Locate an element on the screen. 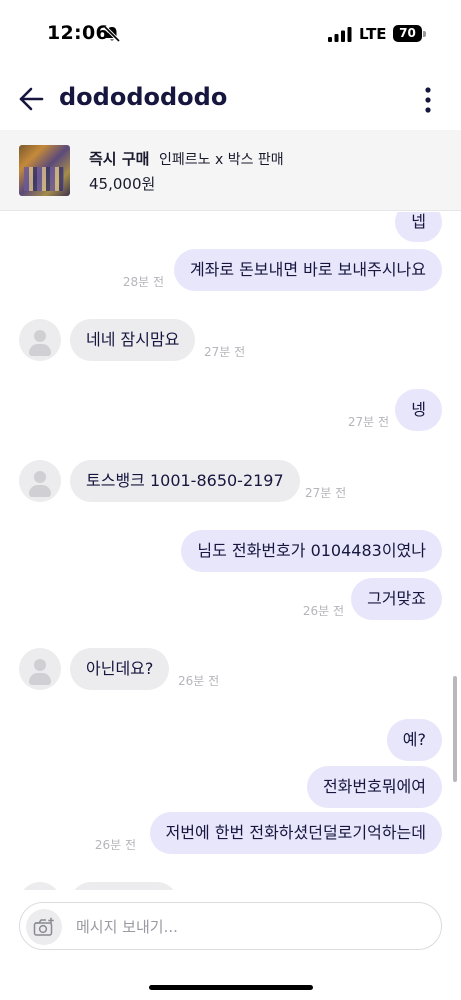  my-message: 넹 is located at coordinates (418, 410).